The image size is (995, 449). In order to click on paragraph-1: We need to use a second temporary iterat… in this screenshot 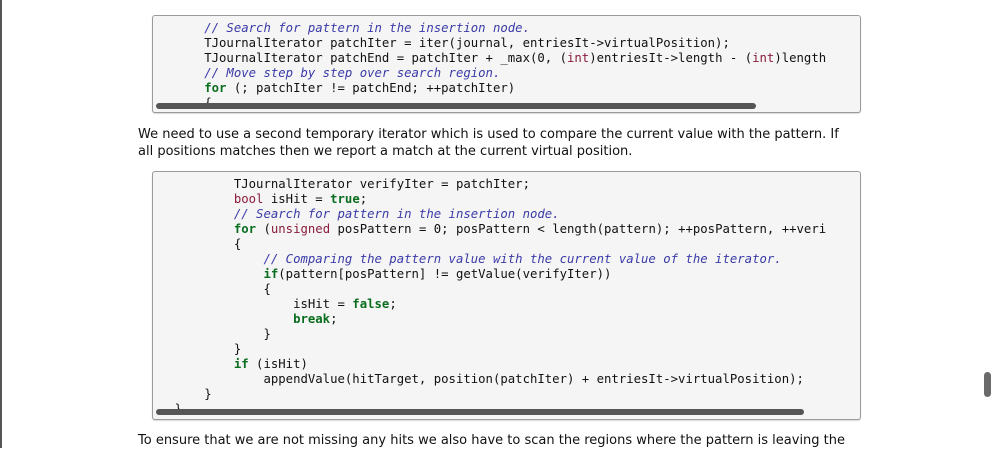, I will do `click(503, 143)`.